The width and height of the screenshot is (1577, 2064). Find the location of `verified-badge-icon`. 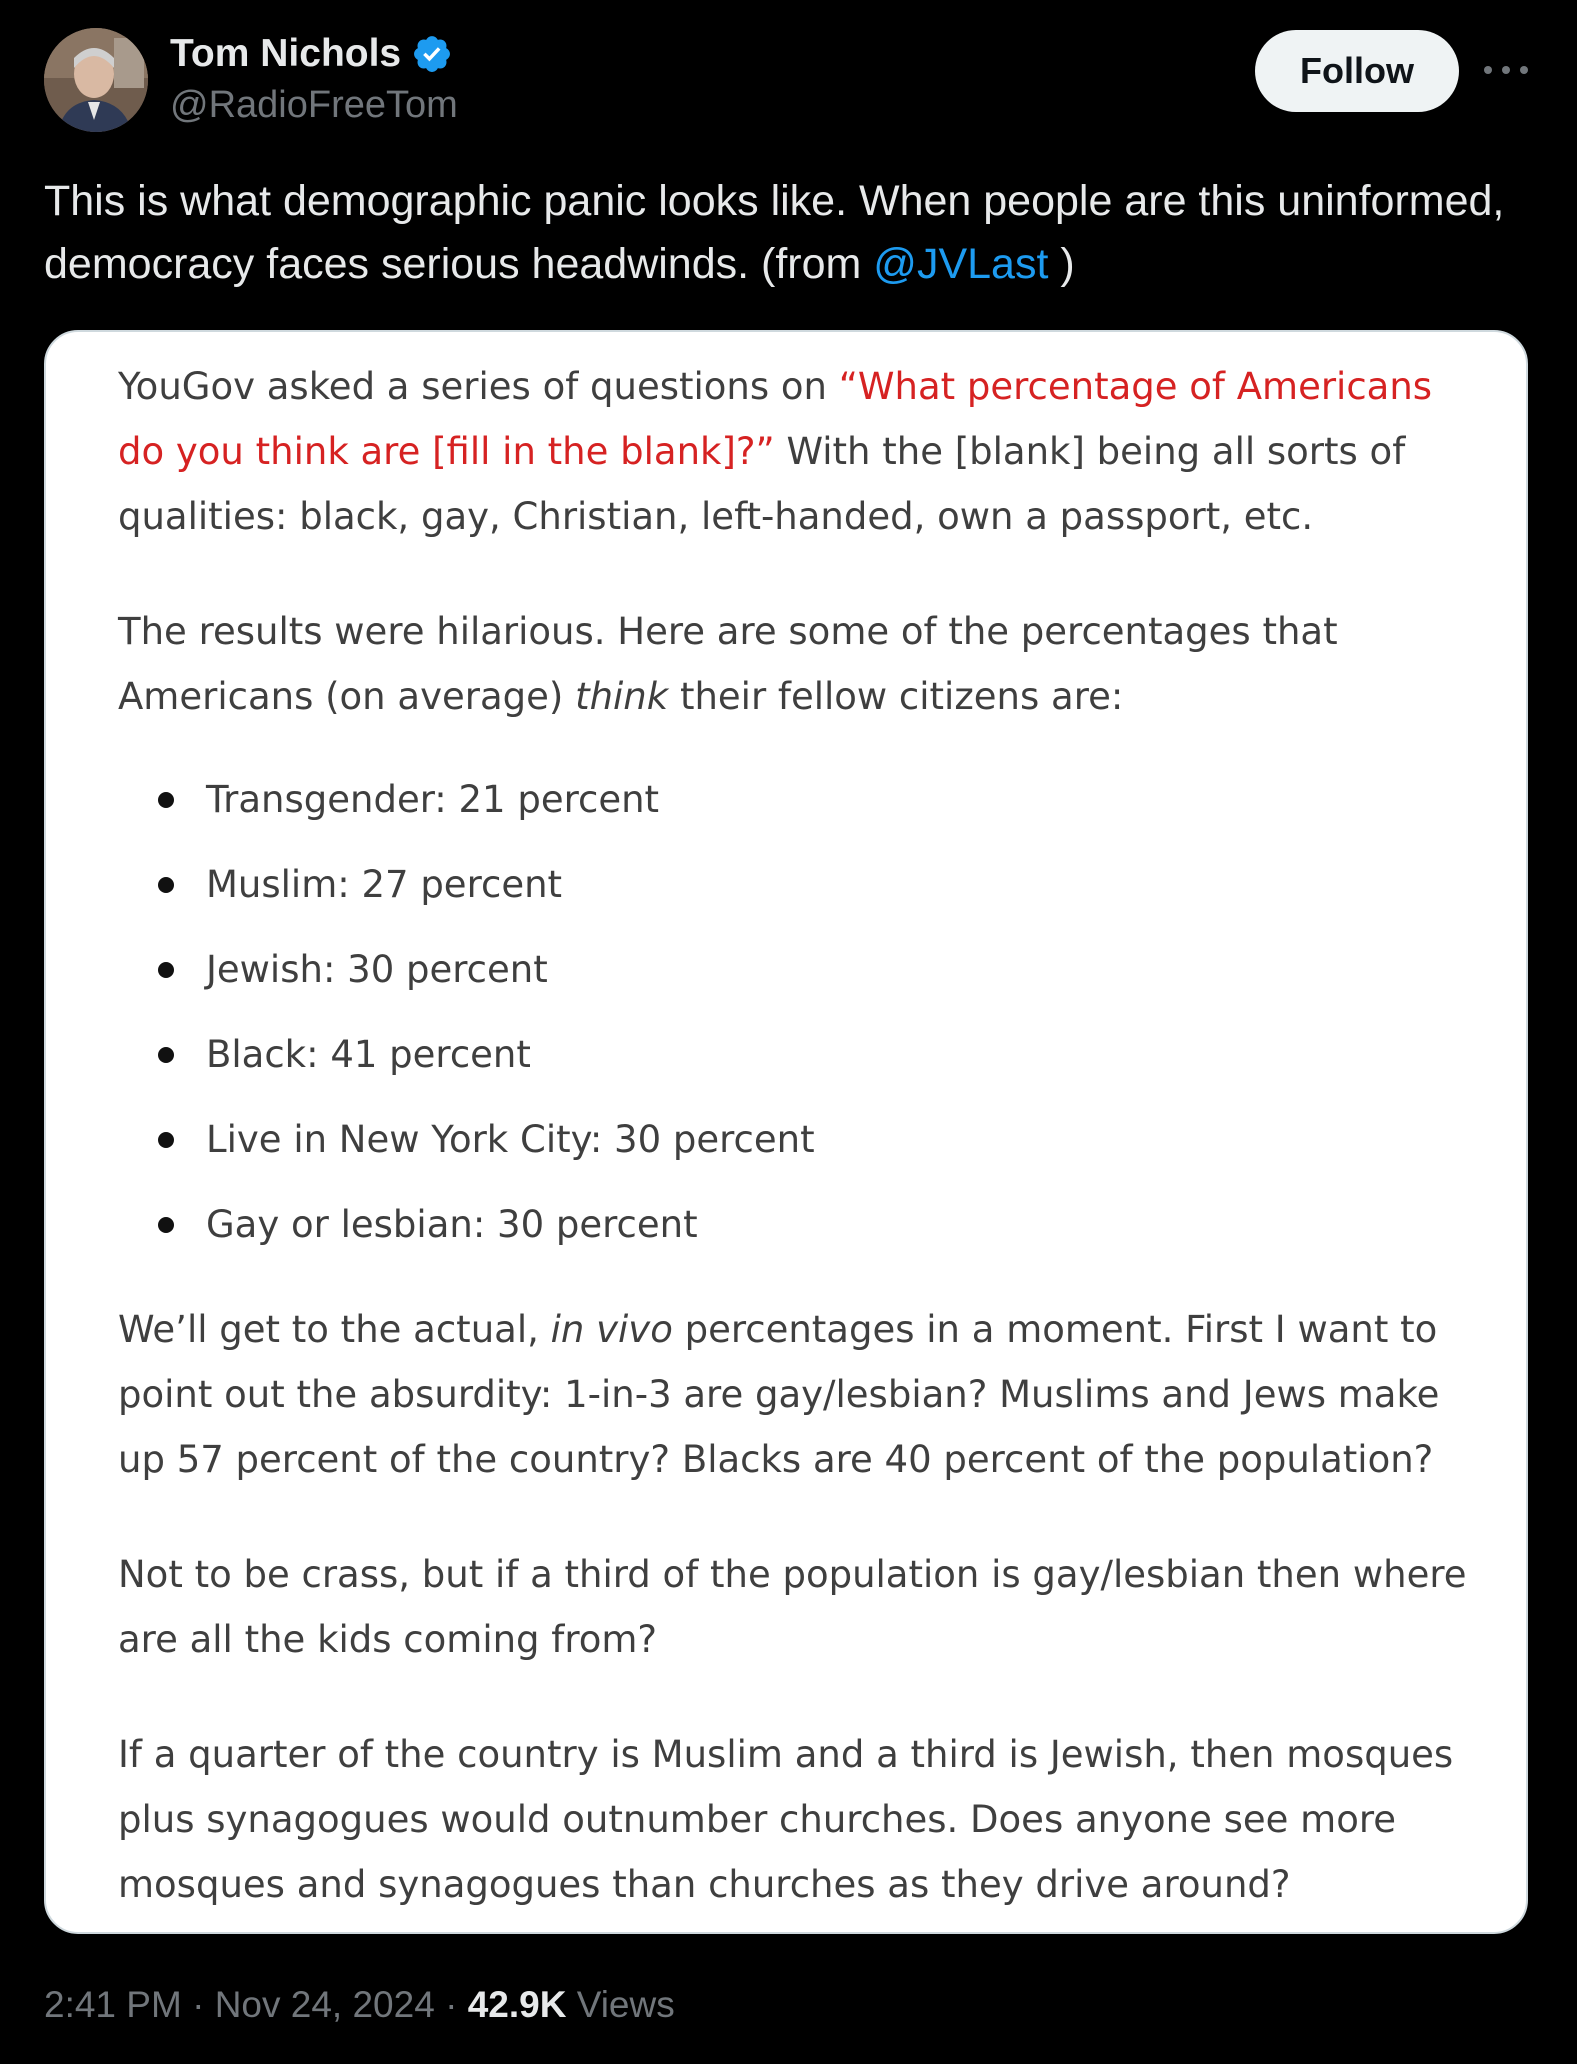

verified-badge-icon is located at coordinates (432, 54).